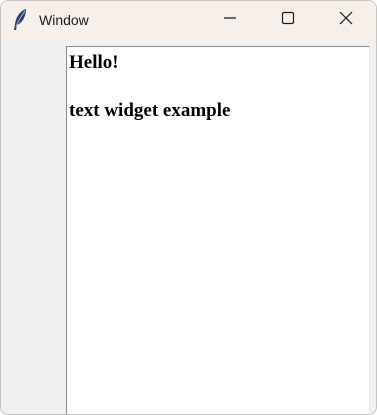  I want to click on text-line-3: text widget example, so click(150, 110).